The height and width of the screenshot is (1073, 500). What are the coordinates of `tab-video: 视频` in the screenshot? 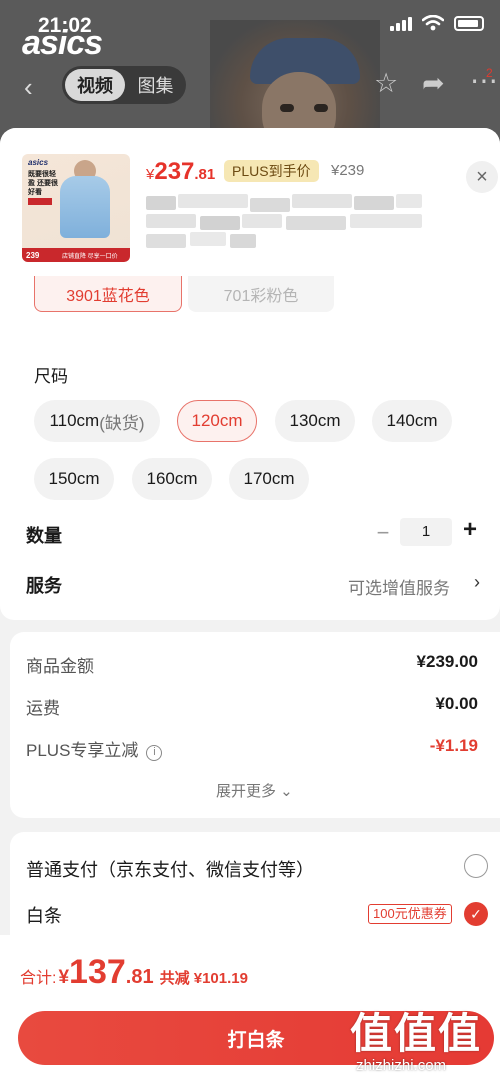 It's located at (95, 85).